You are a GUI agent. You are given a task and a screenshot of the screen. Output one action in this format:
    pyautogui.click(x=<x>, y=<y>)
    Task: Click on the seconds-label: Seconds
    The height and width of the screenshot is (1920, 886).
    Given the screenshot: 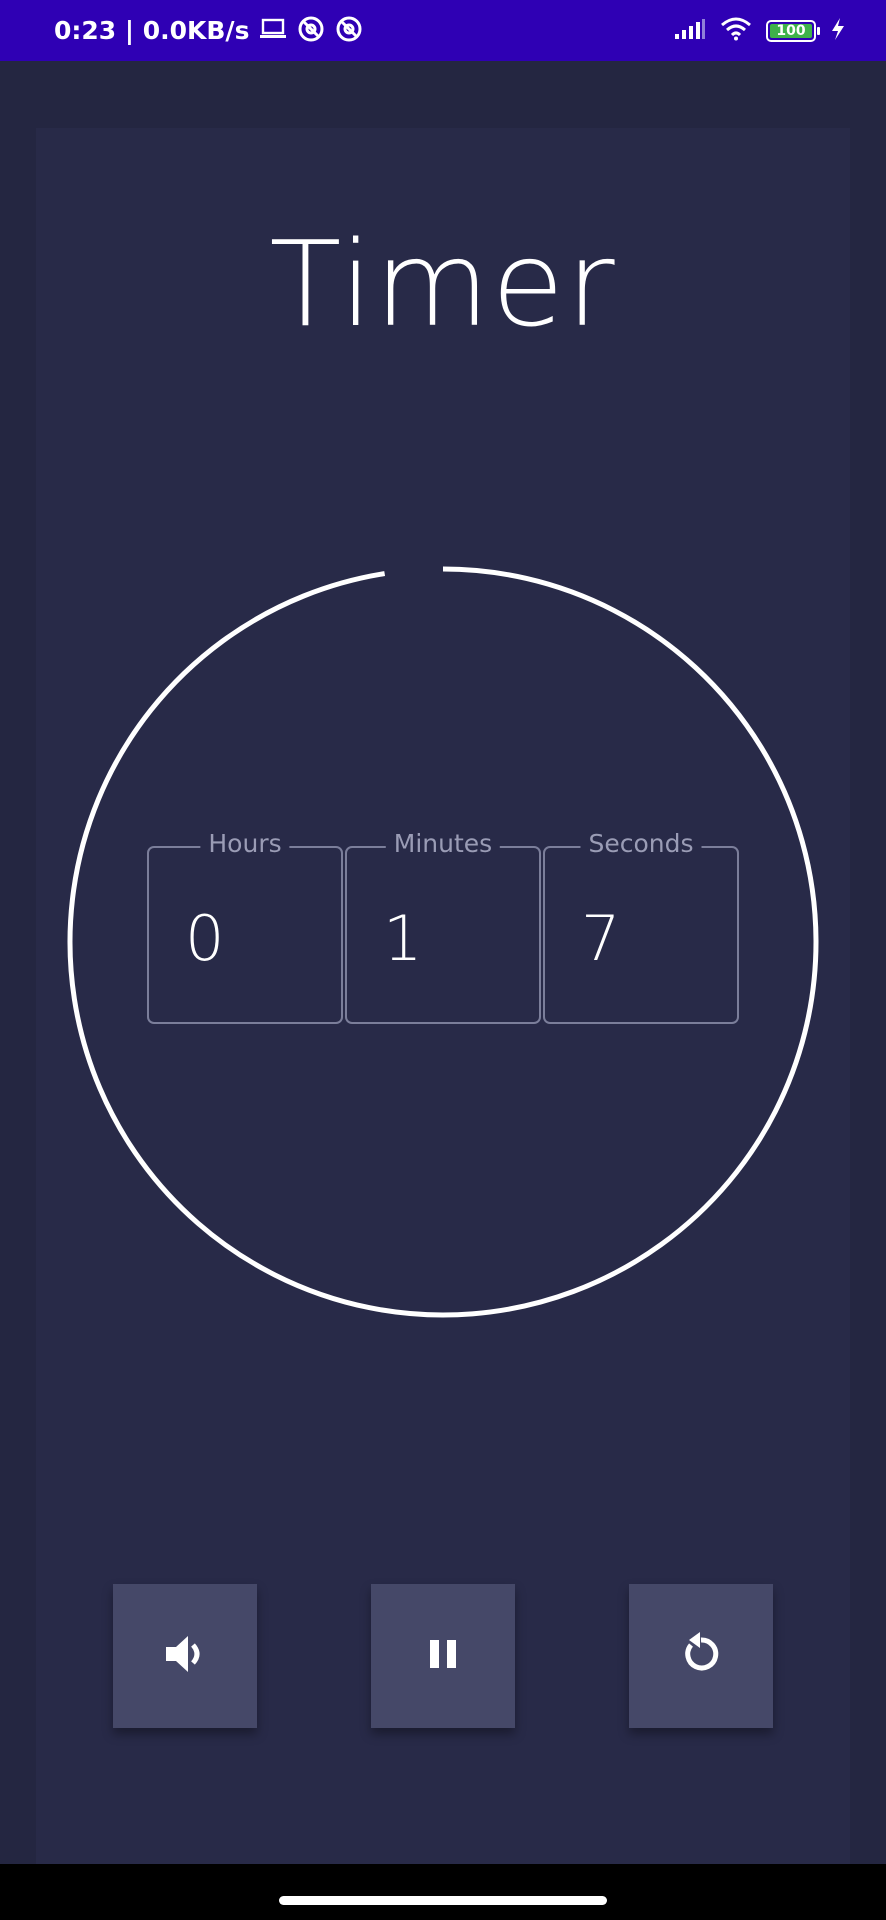 What is the action you would take?
    pyautogui.click(x=641, y=844)
    